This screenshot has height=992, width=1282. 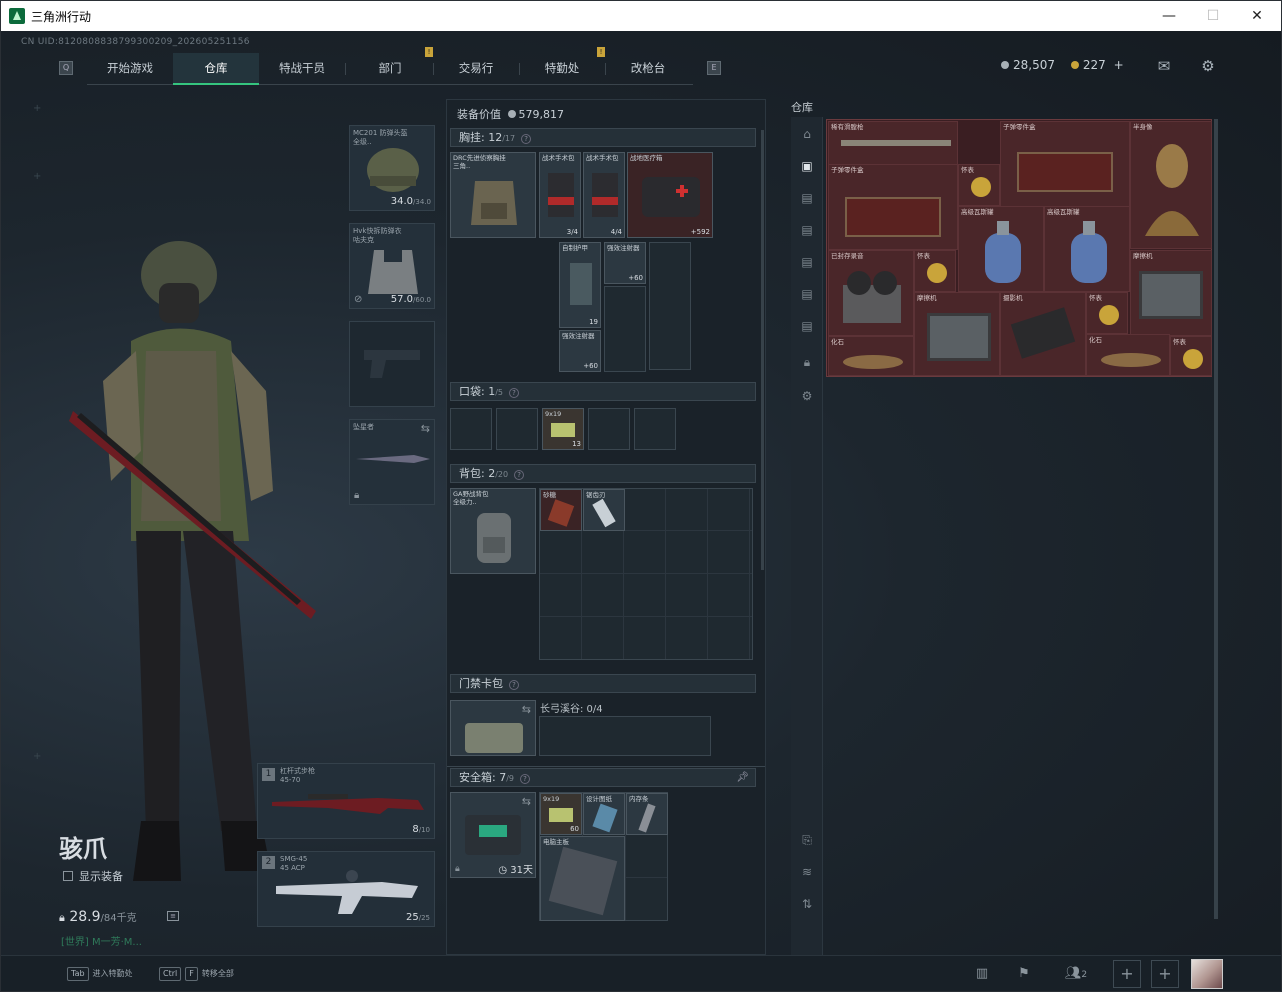 I want to click on fossil-icon, so click(x=873, y=362).